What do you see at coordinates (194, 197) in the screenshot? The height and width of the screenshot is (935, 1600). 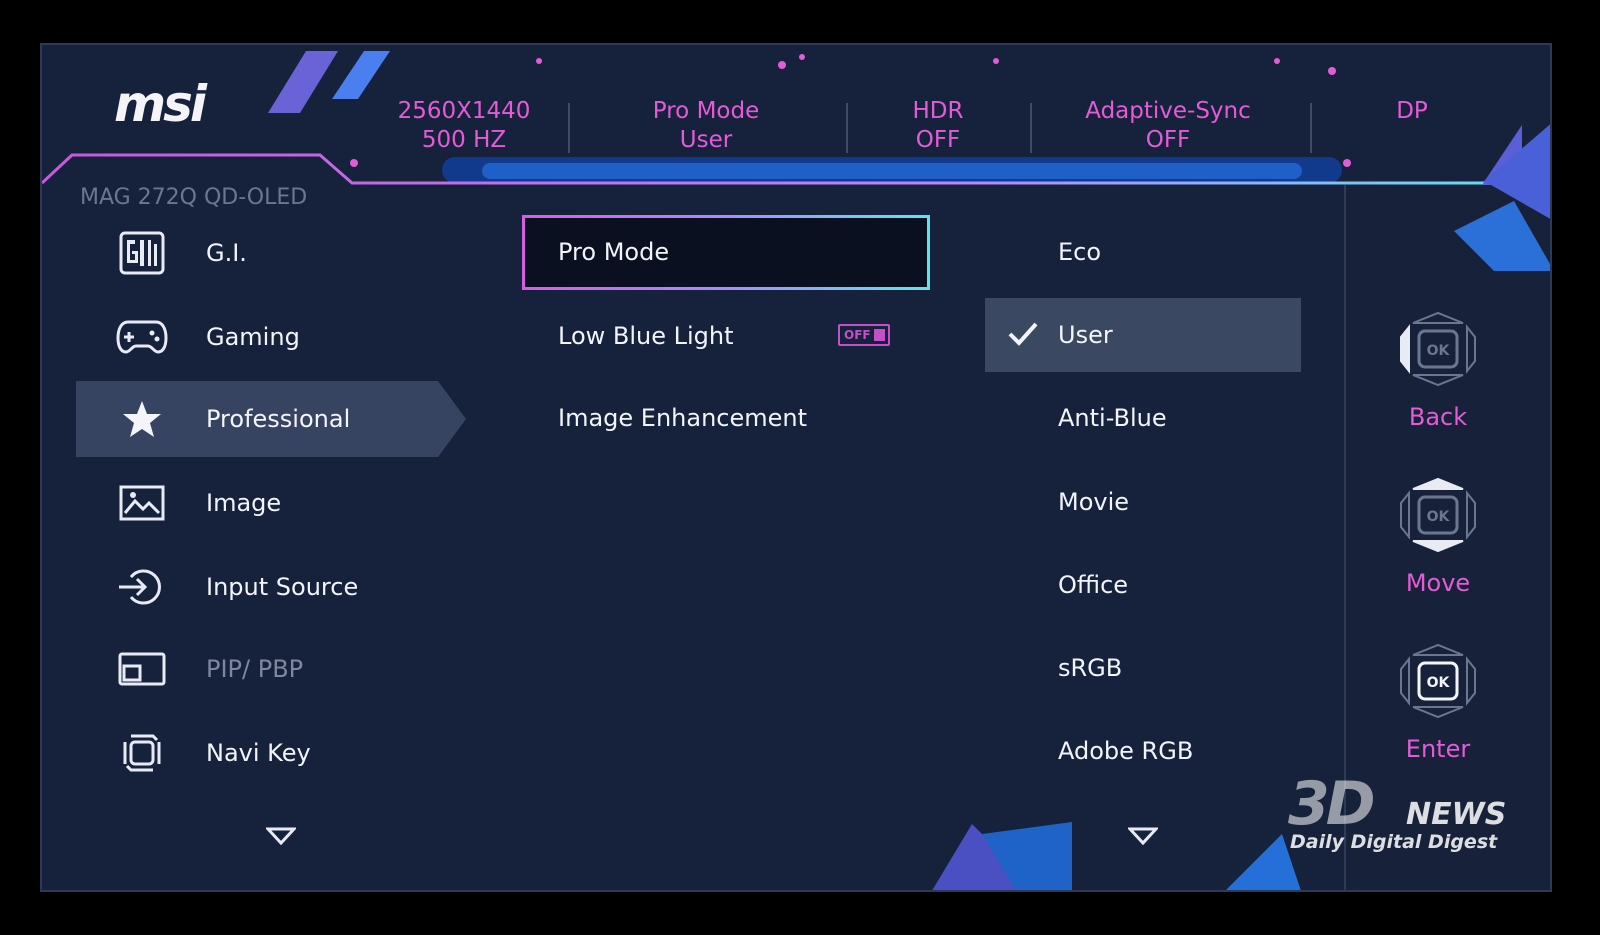 I see `model-name: MAG 272Q QD-OLED` at bounding box center [194, 197].